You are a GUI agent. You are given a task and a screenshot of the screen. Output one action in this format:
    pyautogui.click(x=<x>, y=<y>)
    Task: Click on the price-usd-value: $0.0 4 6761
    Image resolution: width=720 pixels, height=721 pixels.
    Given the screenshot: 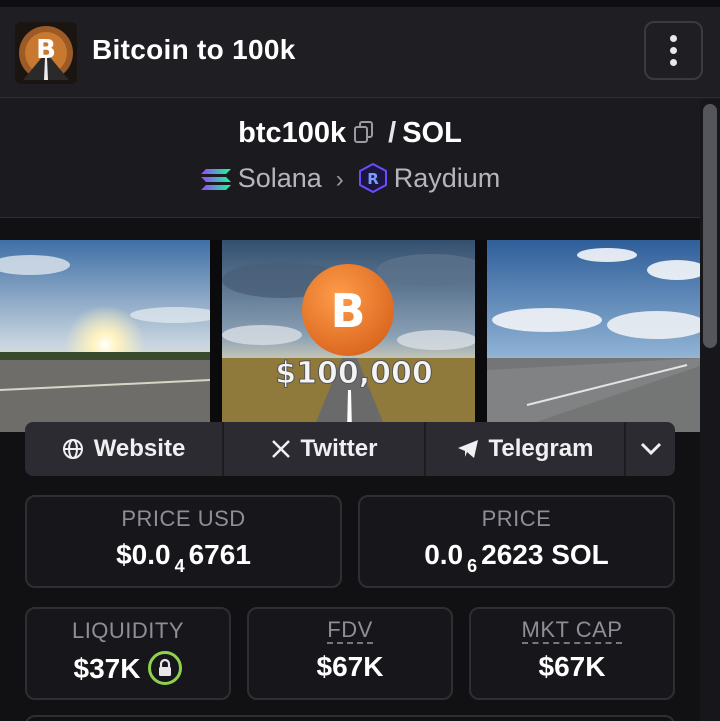 What is the action you would take?
    pyautogui.click(x=183, y=557)
    